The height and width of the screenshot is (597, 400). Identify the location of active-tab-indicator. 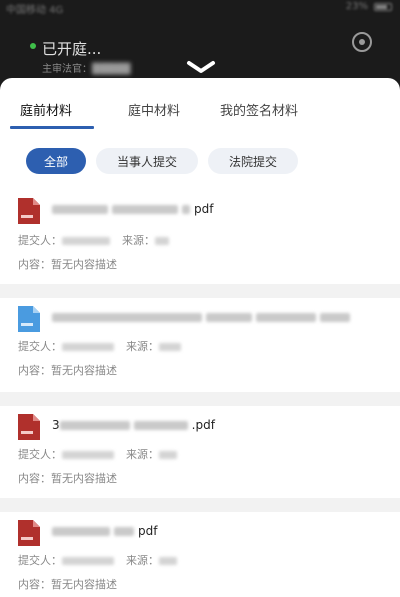
(52, 127).